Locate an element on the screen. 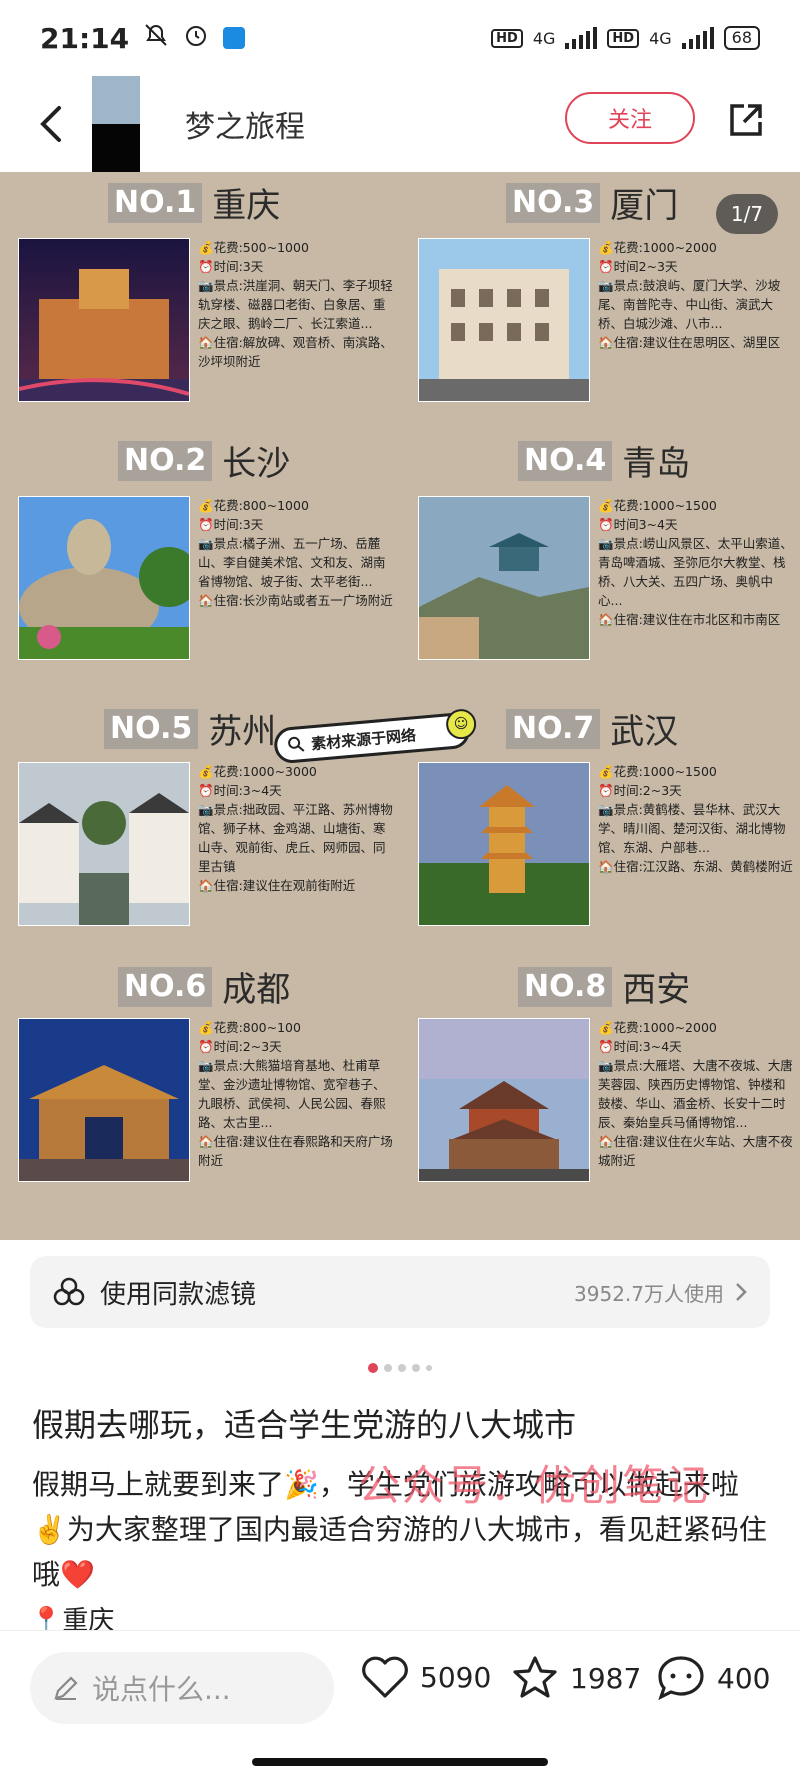  post-title: 假期去哪玩，适合学生党游的八大城市 is located at coordinates (304, 1425).